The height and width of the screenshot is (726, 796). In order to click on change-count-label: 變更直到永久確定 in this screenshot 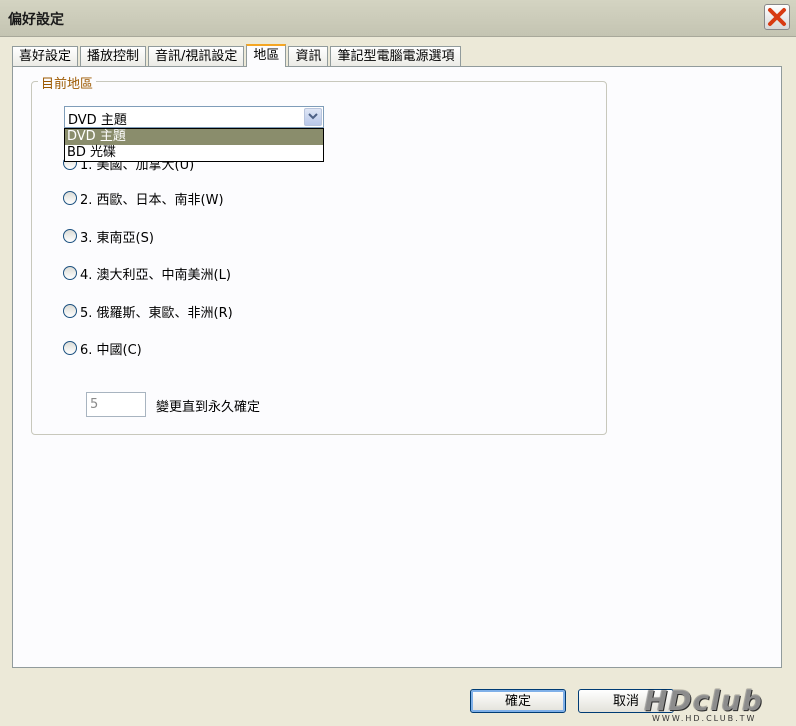, I will do `click(208, 407)`.